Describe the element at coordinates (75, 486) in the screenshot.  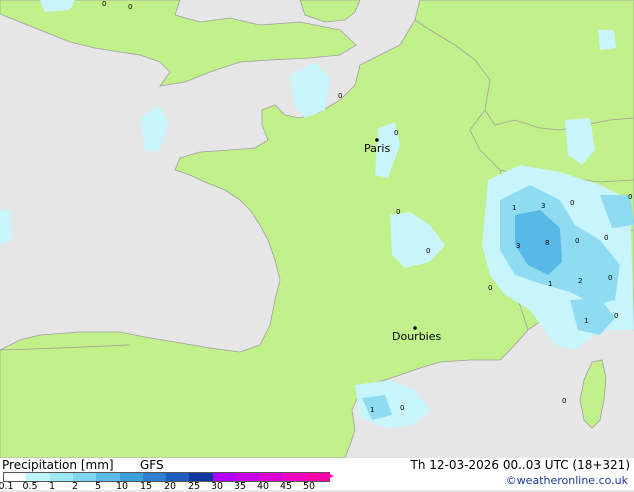
I see `scale-tick: 2` at that location.